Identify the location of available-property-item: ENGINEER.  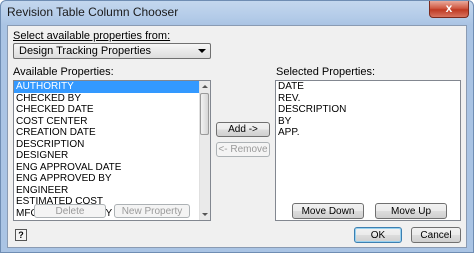
(112, 191).